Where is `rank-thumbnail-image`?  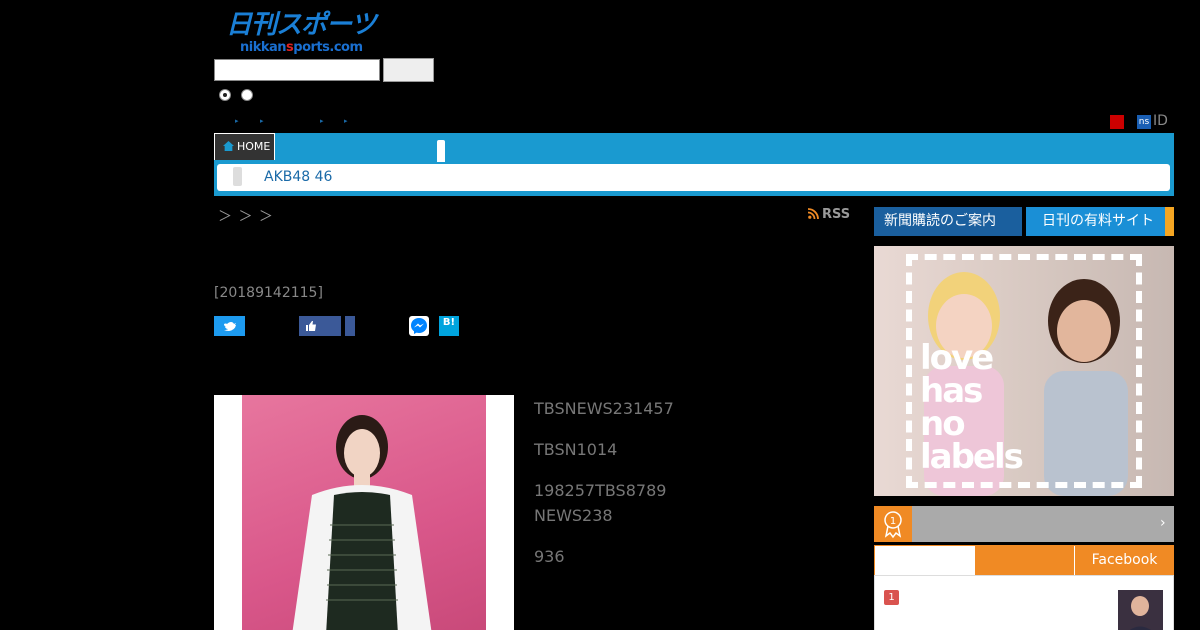
rank-thumbnail-image is located at coordinates (1140, 613).